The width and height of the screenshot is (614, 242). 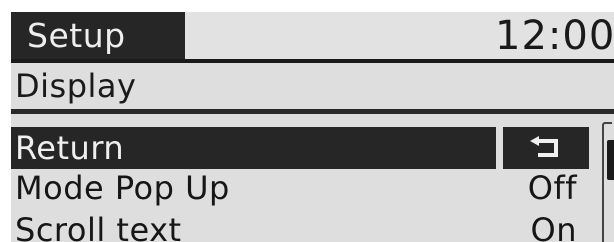 What do you see at coordinates (553, 226) in the screenshot?
I see `menu-item-value: On` at bounding box center [553, 226].